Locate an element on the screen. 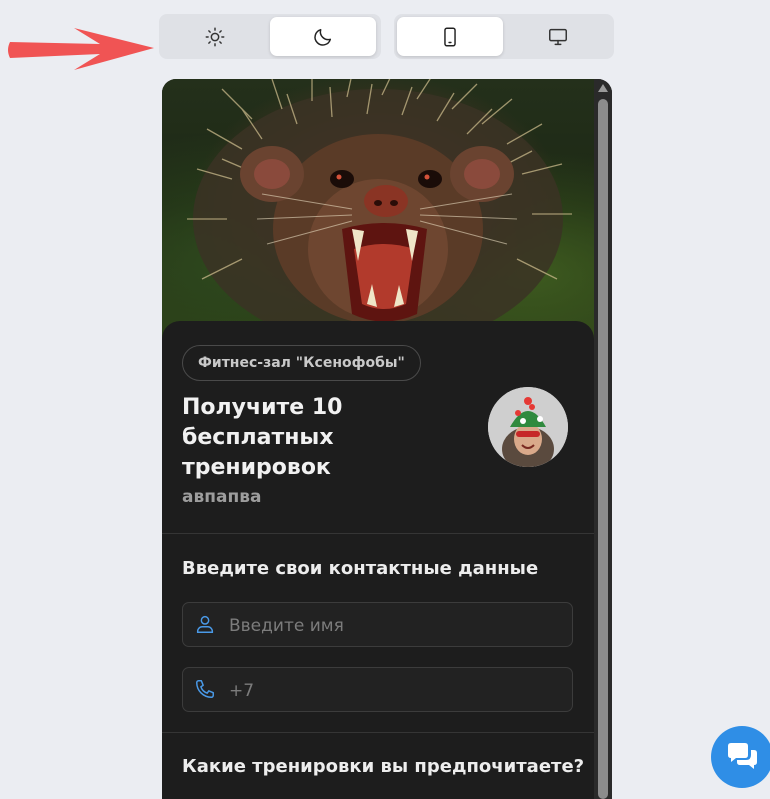  name-field is located at coordinates (377, 625).